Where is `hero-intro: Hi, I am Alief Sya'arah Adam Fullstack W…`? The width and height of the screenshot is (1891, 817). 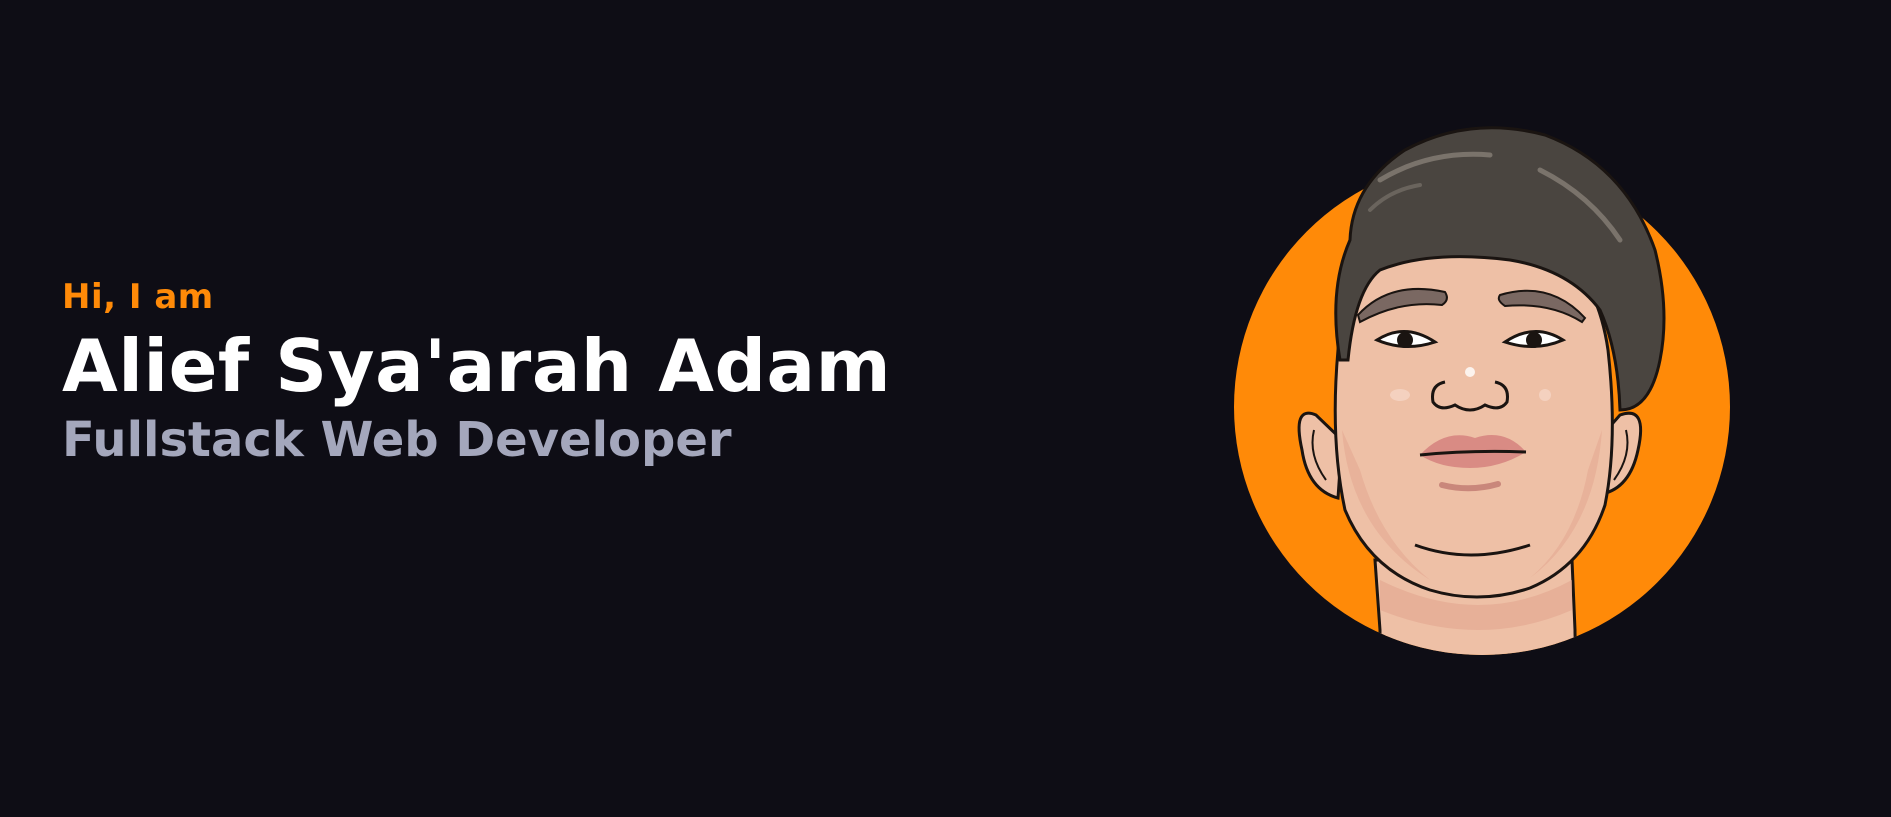
hero-intro: Hi, I am Alief Sya'arah Adam Fullstack W… is located at coordinates (512, 373).